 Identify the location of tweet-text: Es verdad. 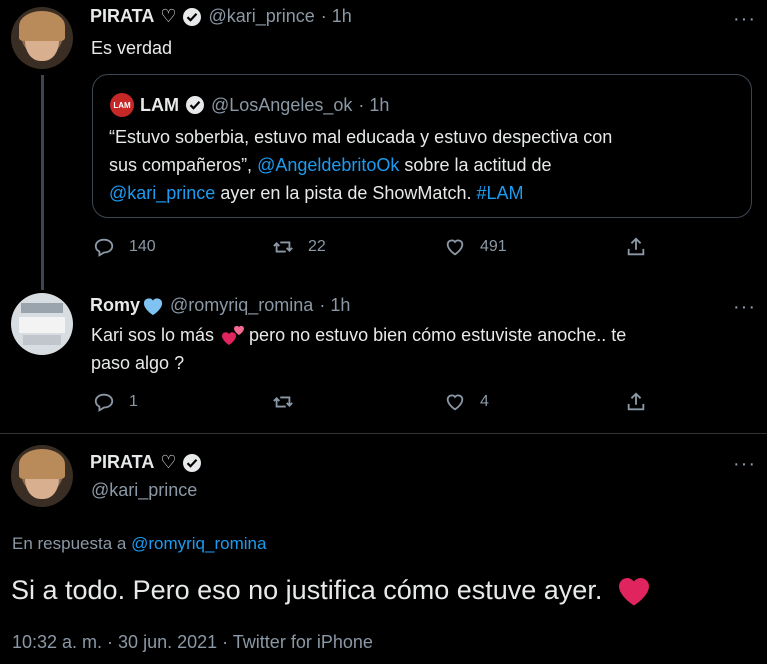
(132, 48).